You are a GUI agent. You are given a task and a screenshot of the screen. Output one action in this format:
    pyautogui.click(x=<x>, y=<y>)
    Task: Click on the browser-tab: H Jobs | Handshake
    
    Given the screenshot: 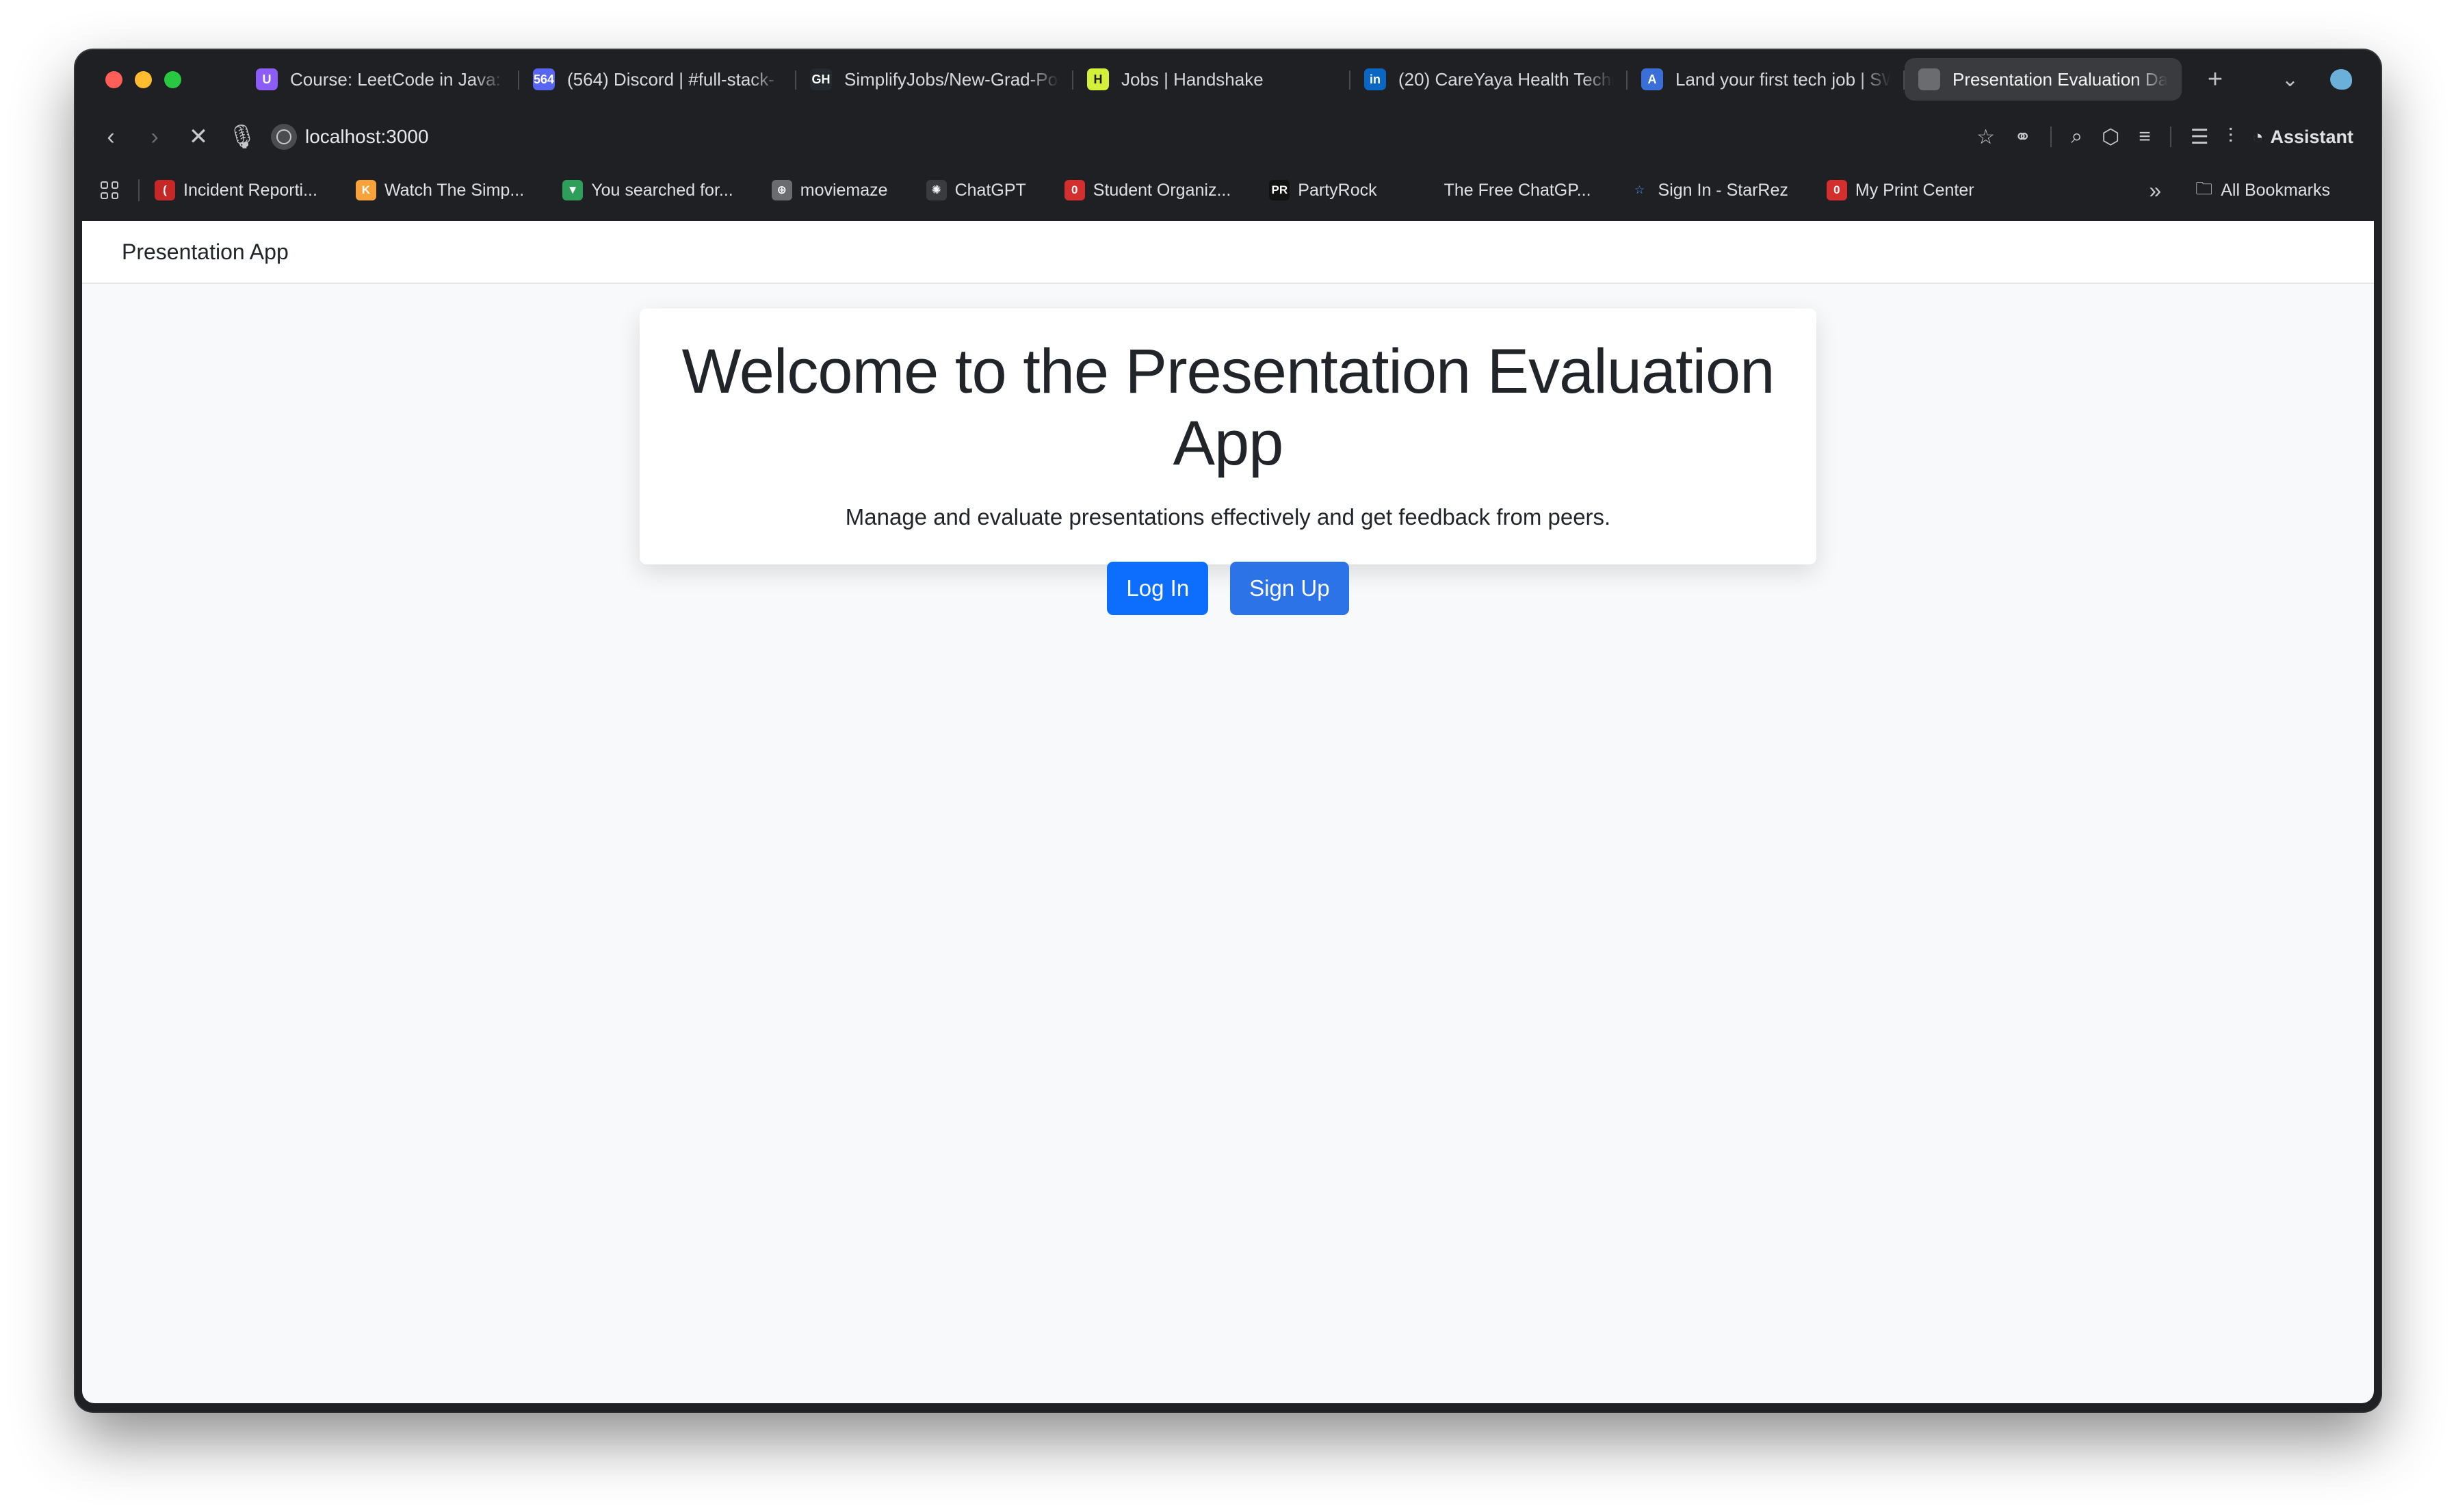 What is the action you would take?
    pyautogui.click(x=1211, y=79)
    